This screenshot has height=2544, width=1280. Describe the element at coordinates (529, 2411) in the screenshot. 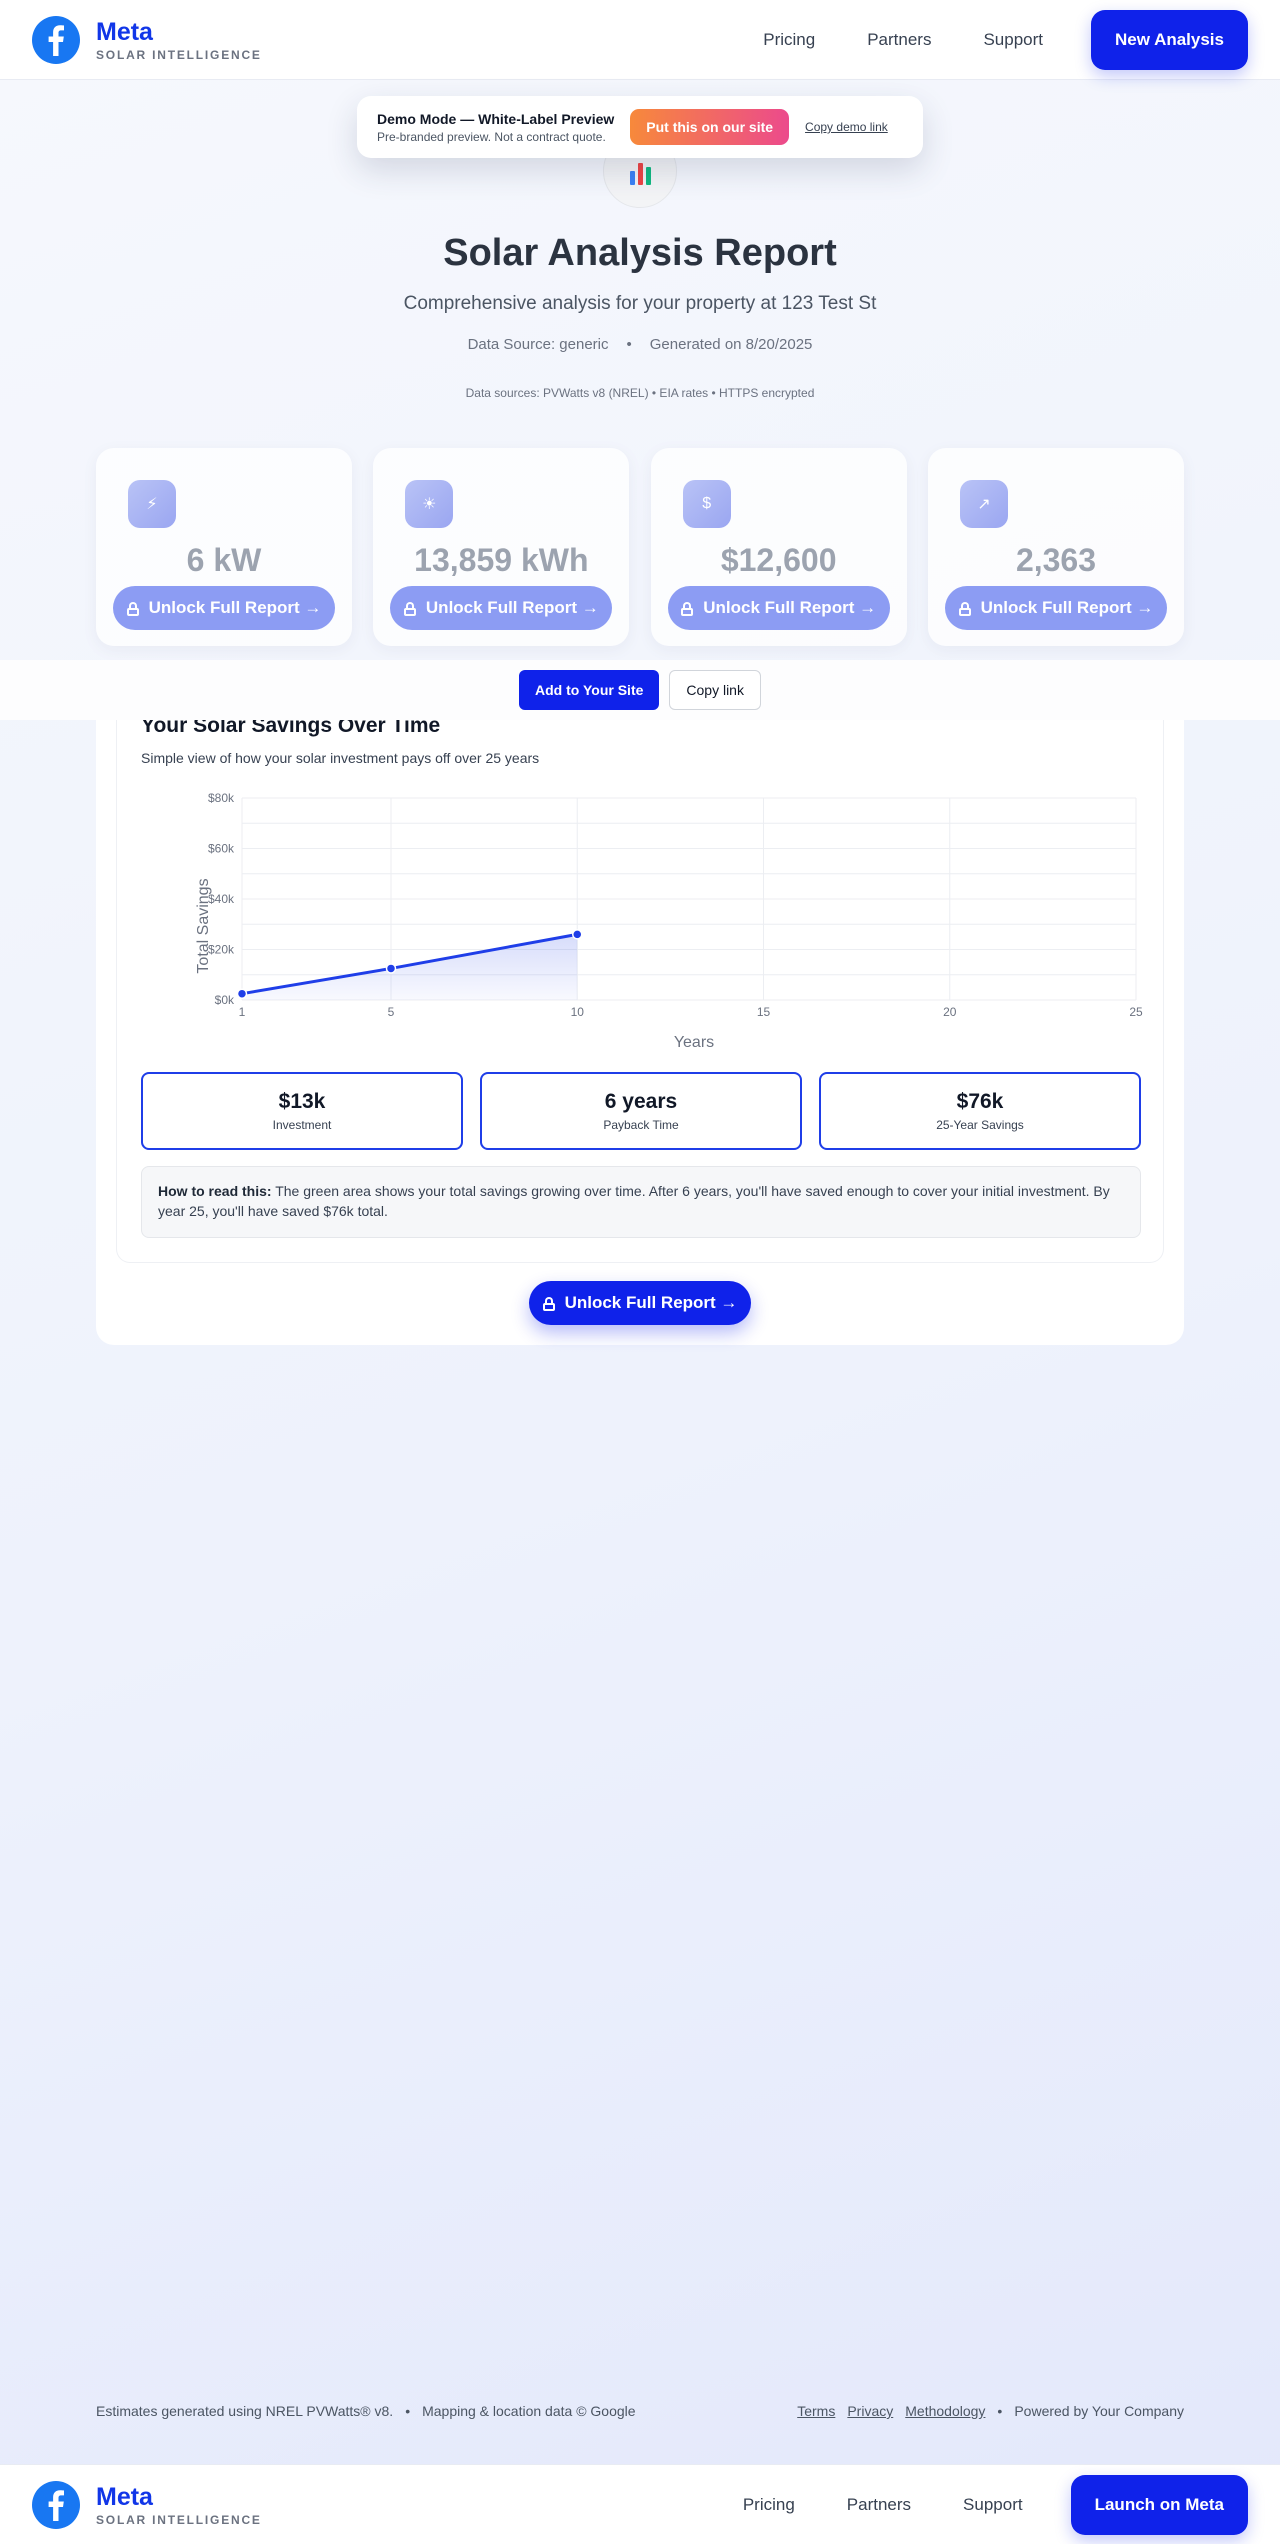

I see `google-attribution: Mapping & location data © Google` at that location.